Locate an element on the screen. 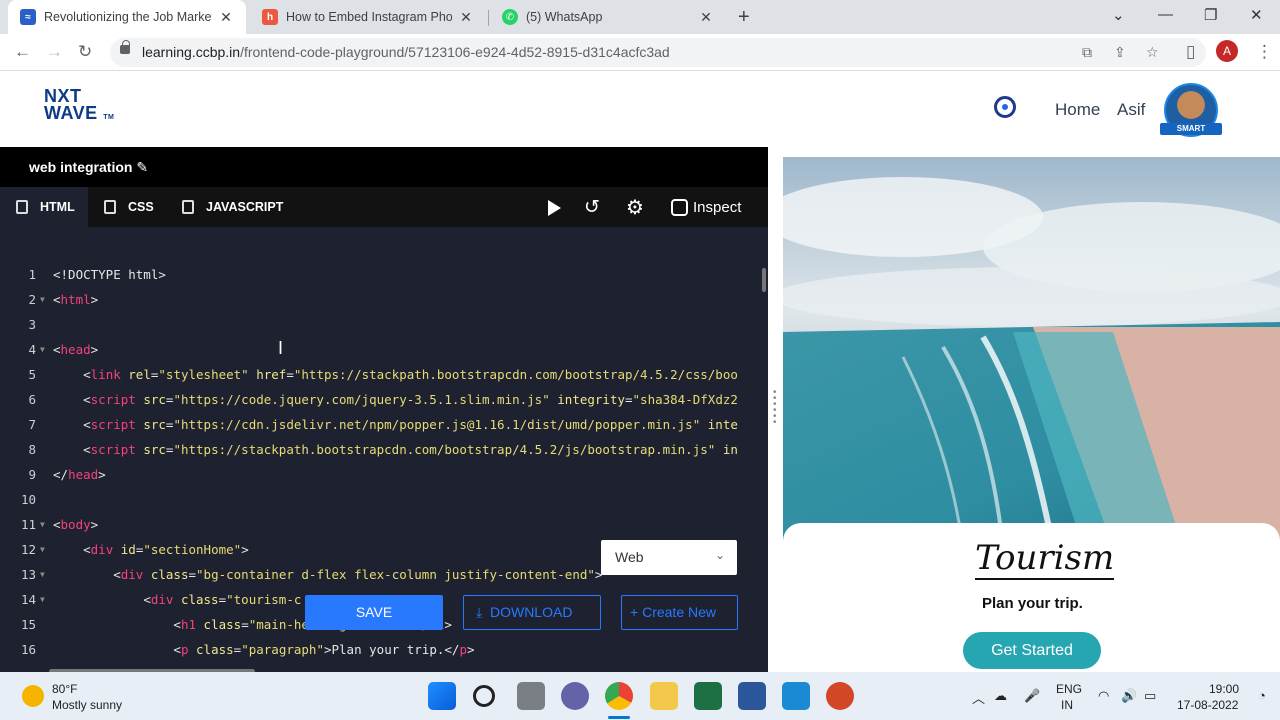 The image size is (1280, 720). get-started-button: Get Started is located at coordinates (1032, 650).